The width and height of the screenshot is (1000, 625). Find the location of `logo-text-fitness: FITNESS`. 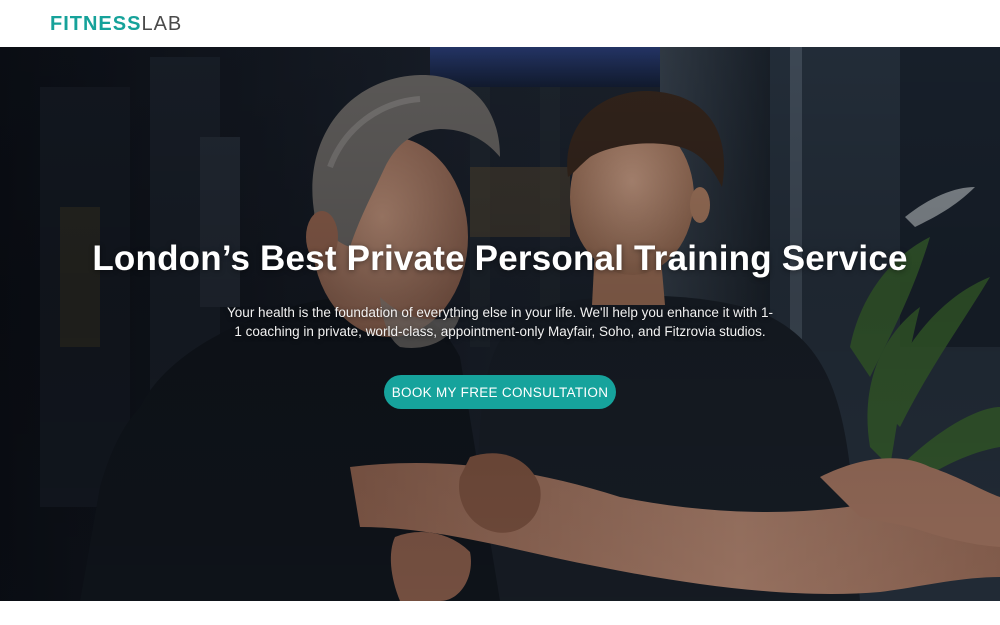

logo-text-fitness: FITNESS is located at coordinates (96, 23).